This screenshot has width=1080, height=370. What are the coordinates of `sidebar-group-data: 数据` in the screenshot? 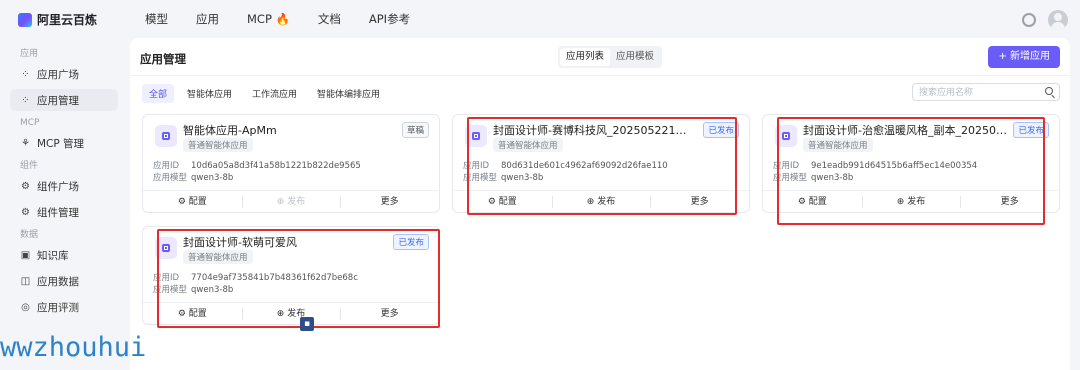 It's located at (29, 235).